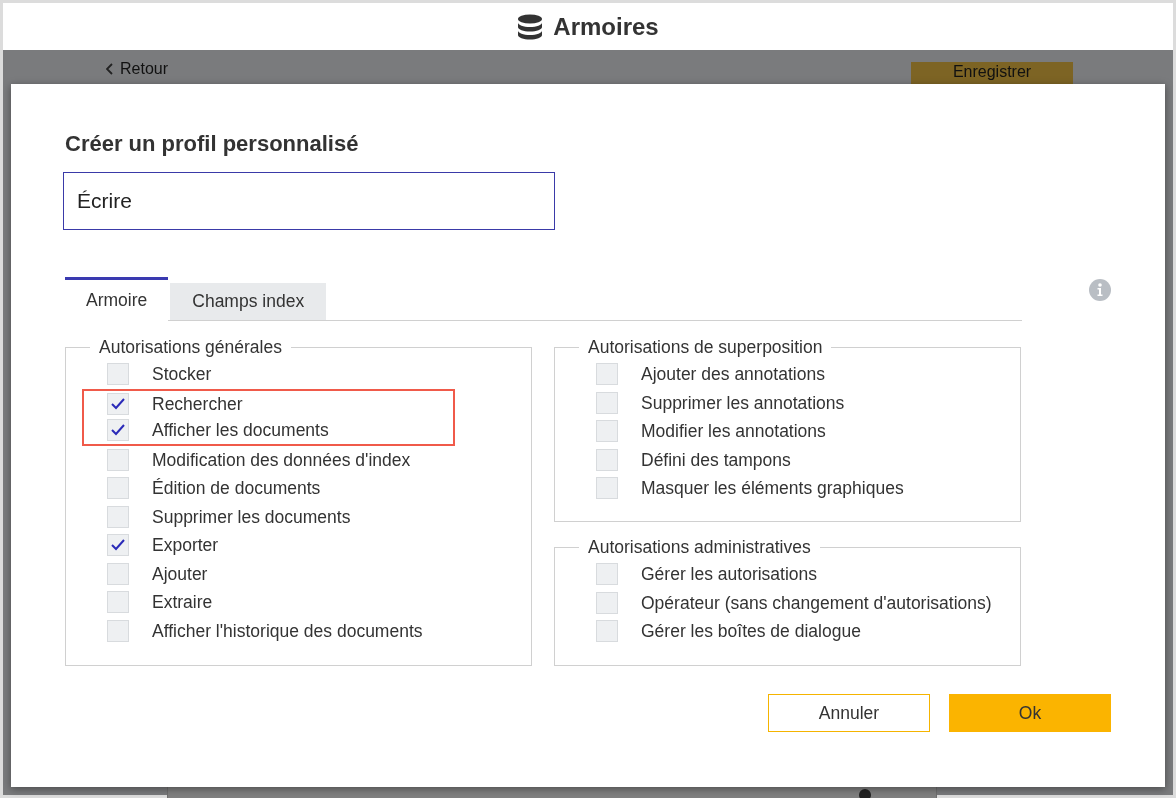 This screenshot has width=1176, height=798. Describe the element at coordinates (309, 201) in the screenshot. I see `profile-name-field: Écrire` at that location.